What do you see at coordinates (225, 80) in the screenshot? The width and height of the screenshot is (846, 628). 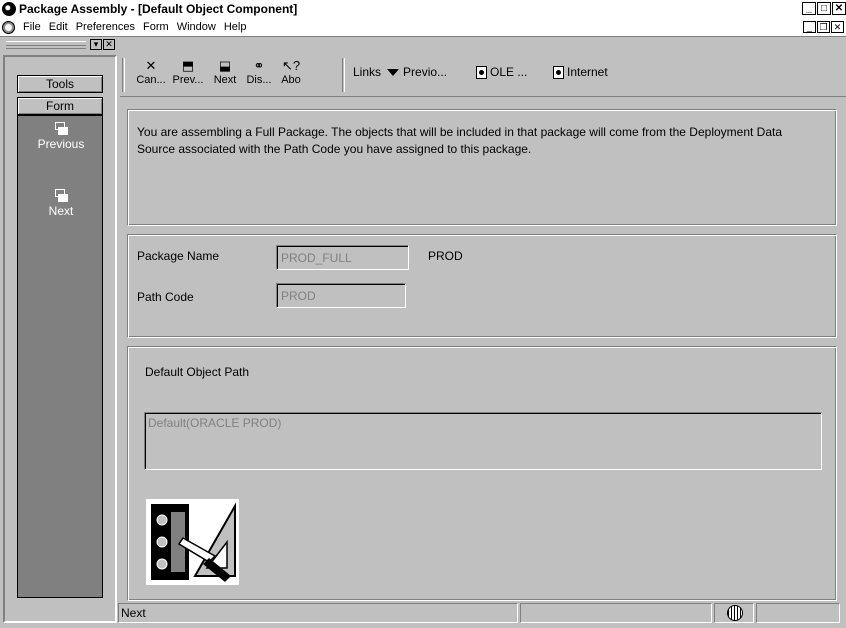 I see `next-label: Next` at bounding box center [225, 80].